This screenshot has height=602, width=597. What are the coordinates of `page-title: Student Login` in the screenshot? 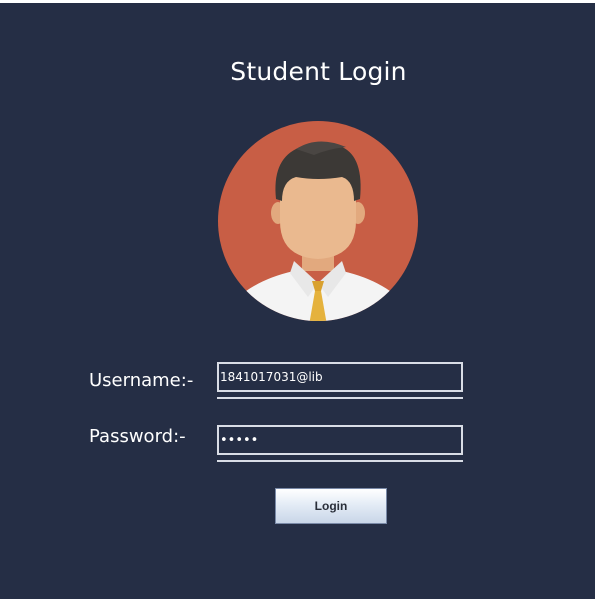 It's located at (318, 71).